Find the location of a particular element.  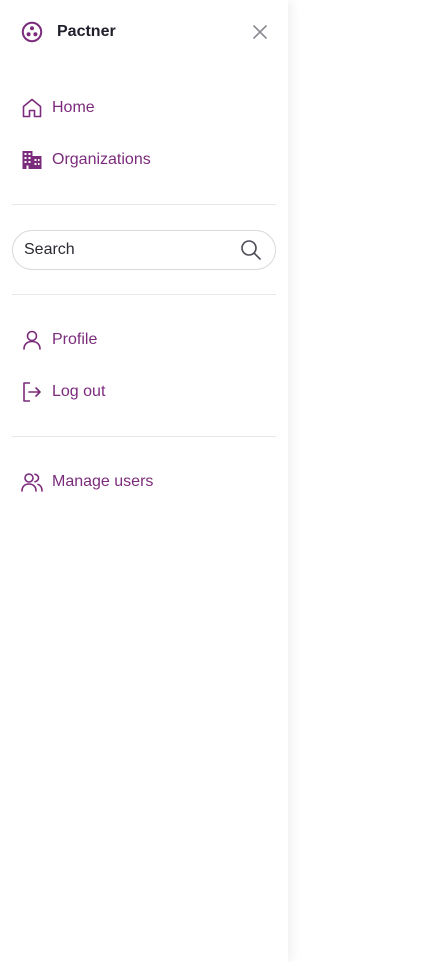

nav-item-manage-users: Manage users is located at coordinates (144, 482).